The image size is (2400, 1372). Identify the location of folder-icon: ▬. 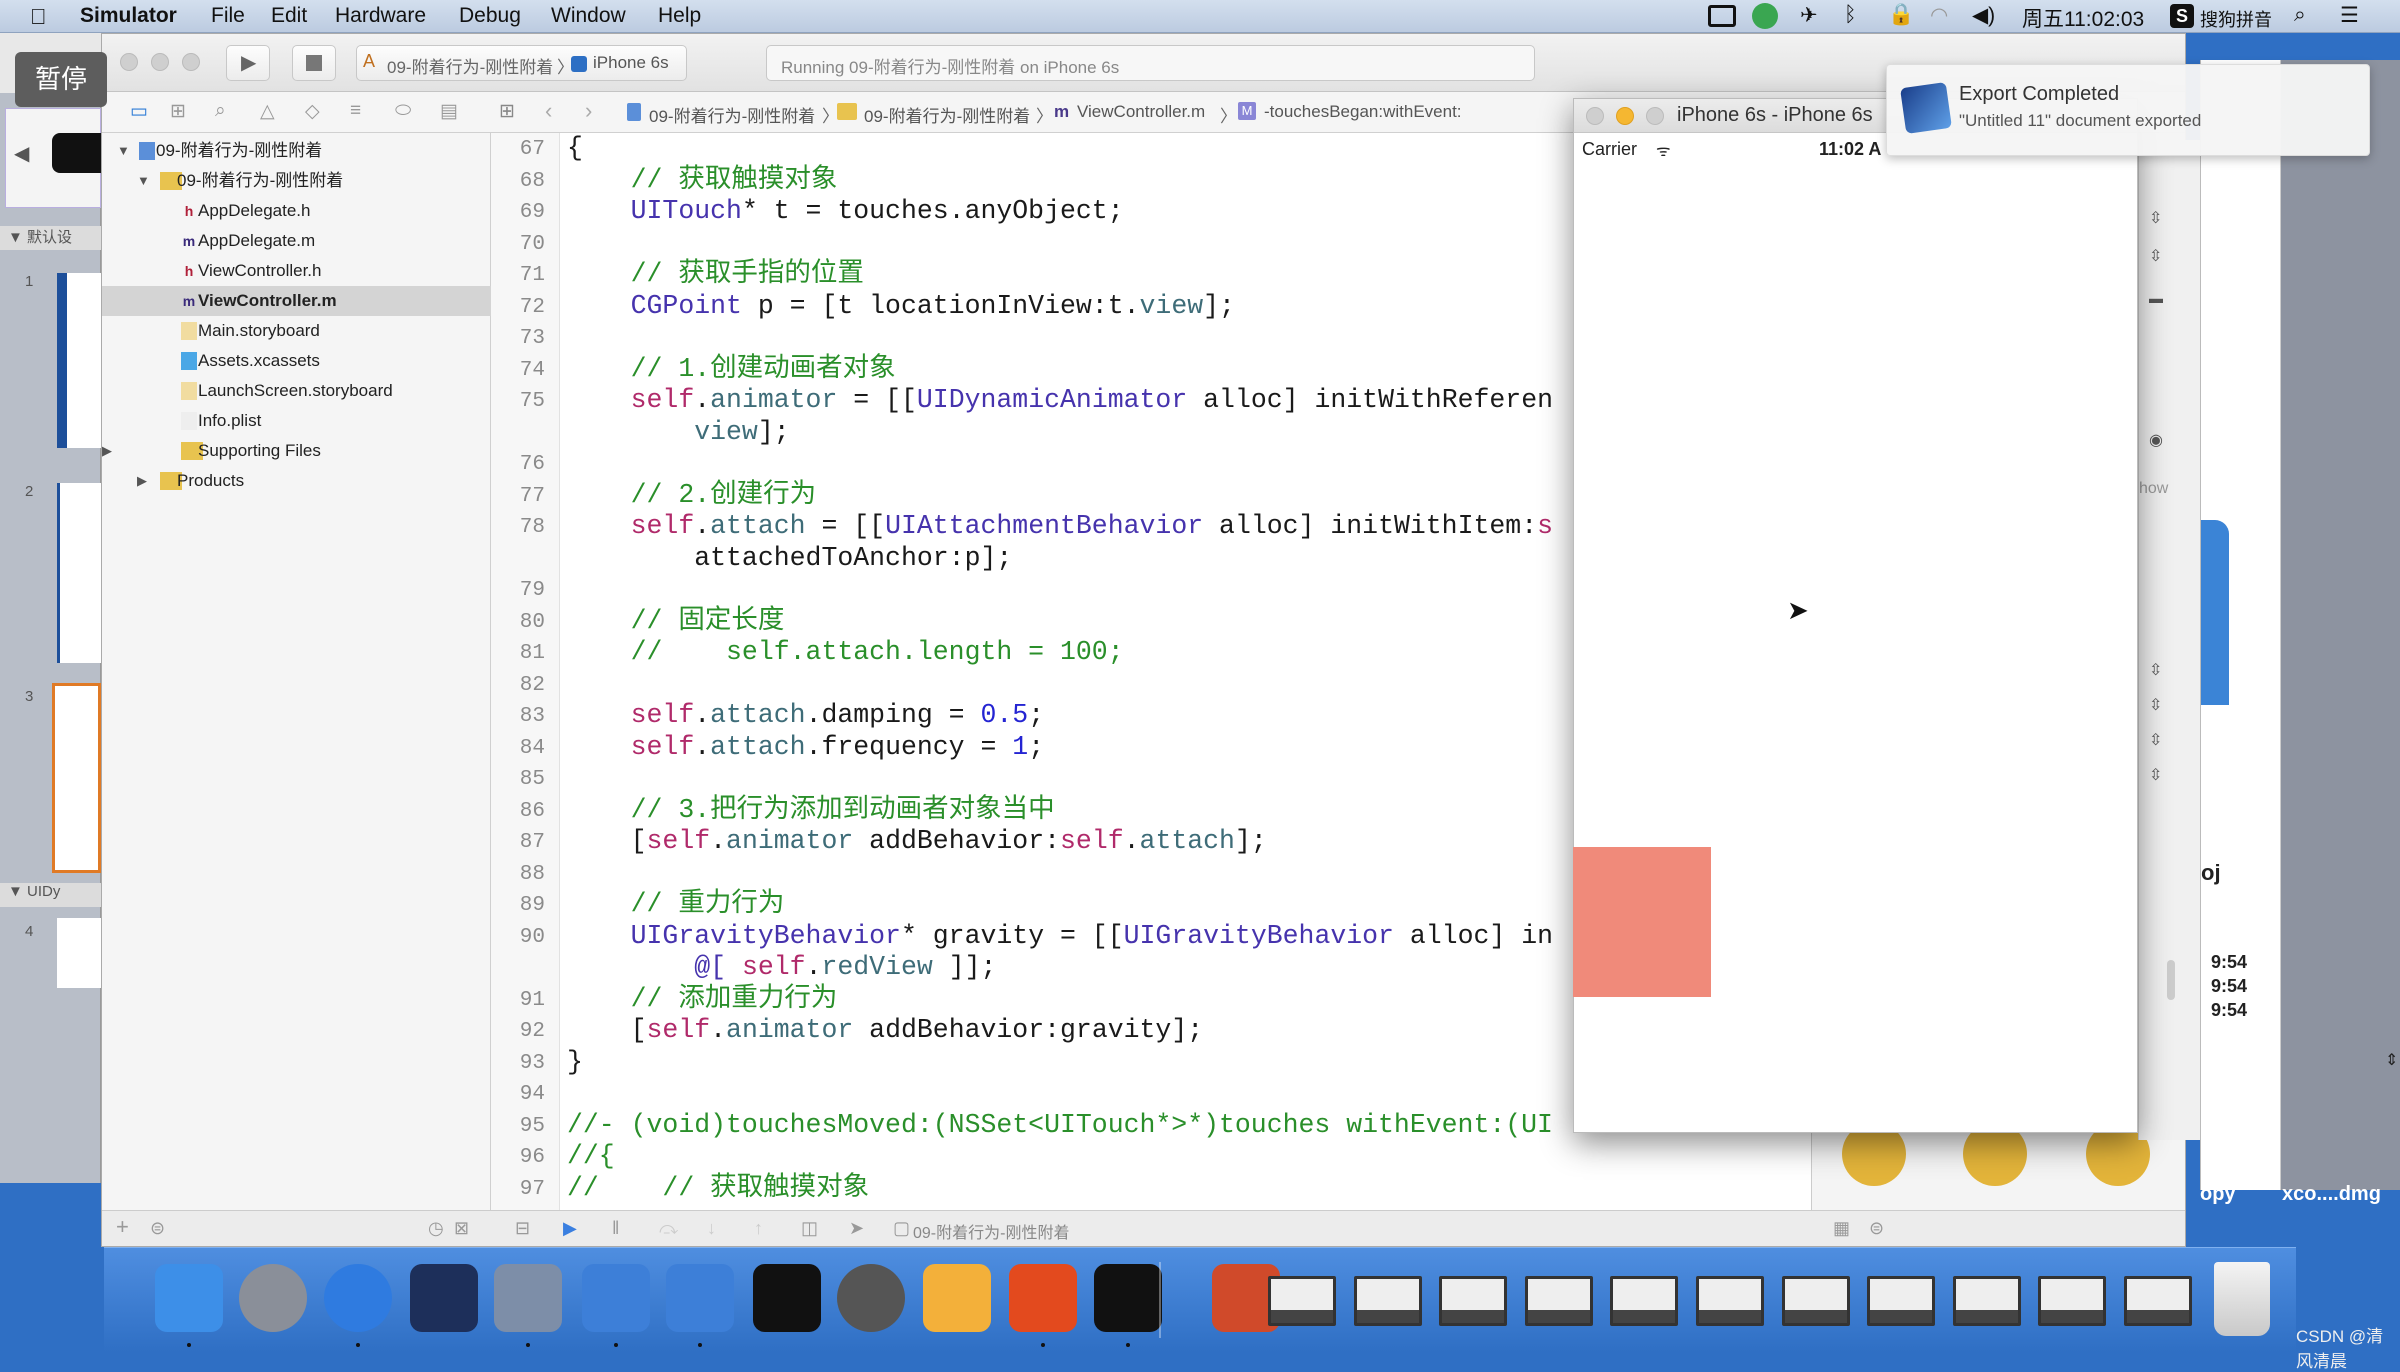
(2156, 298).